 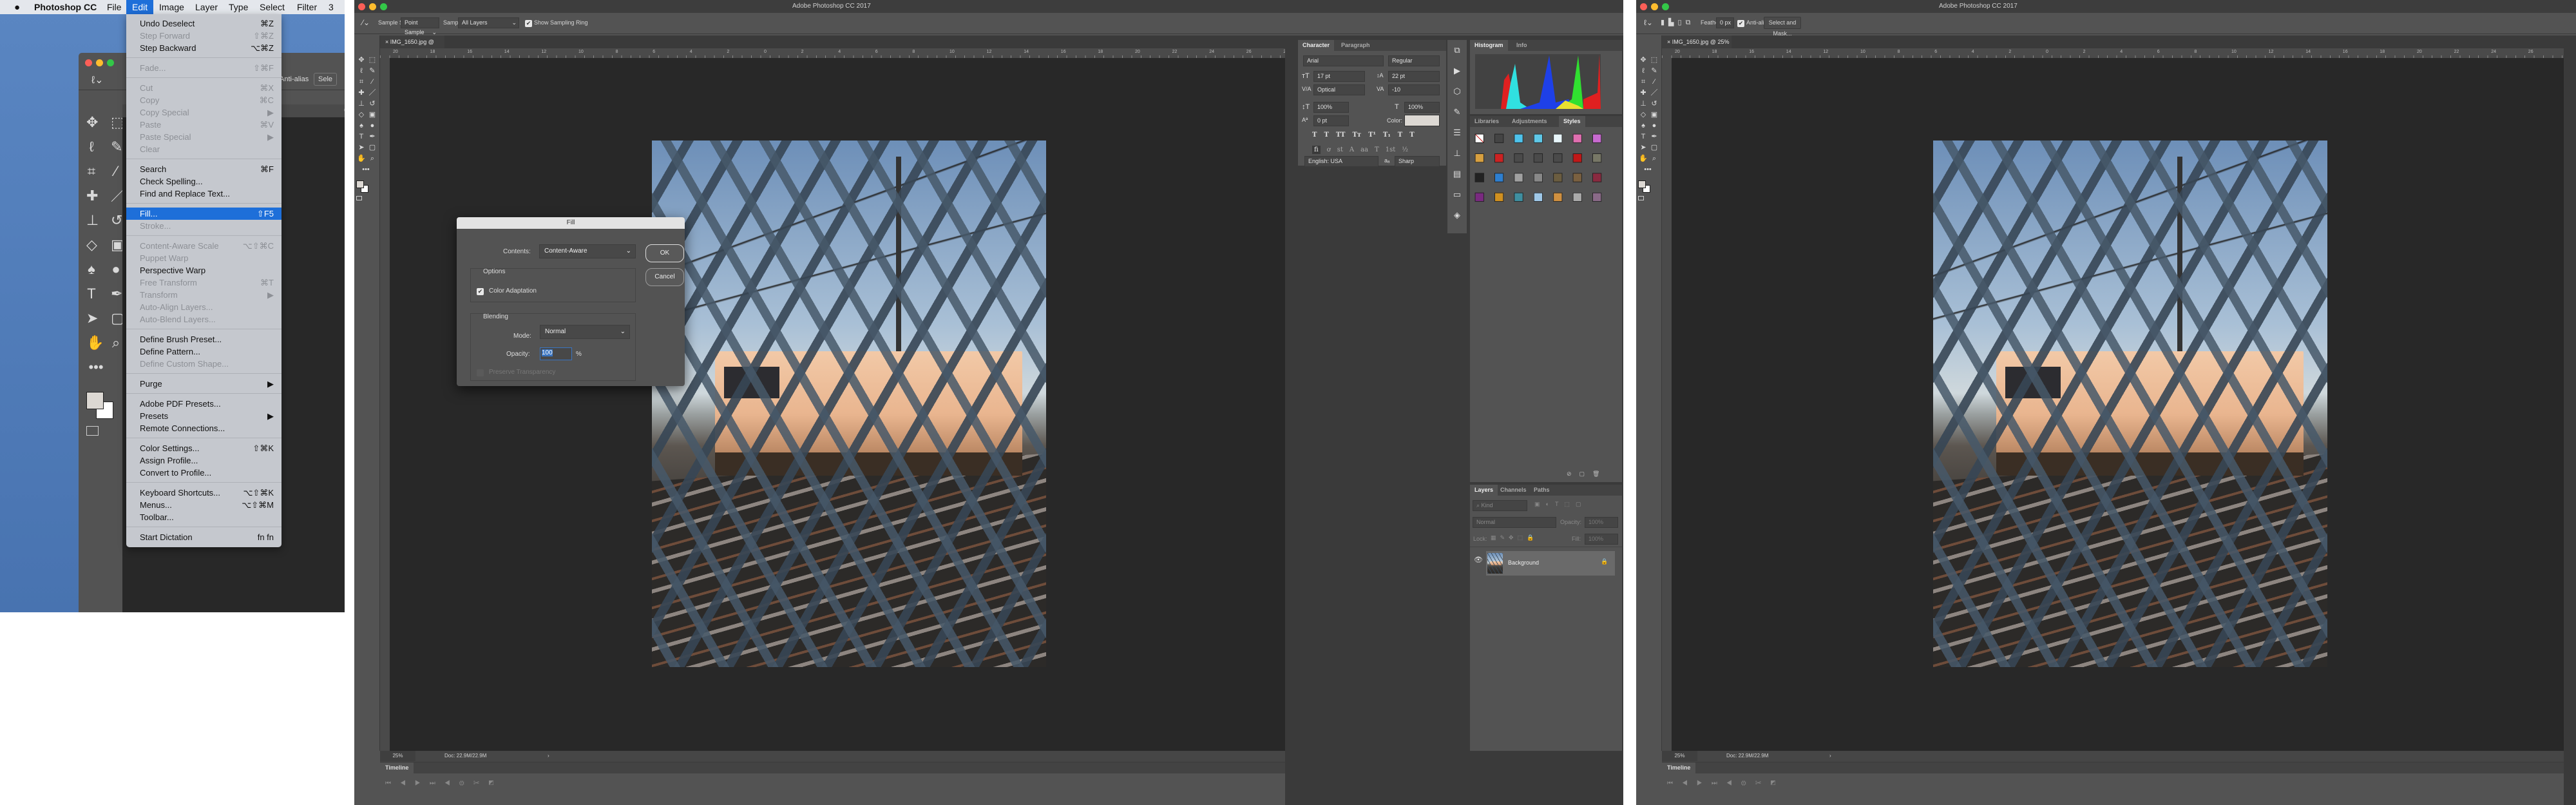 I want to click on path-select-tool-icon: ➤, so click(x=1643, y=147).